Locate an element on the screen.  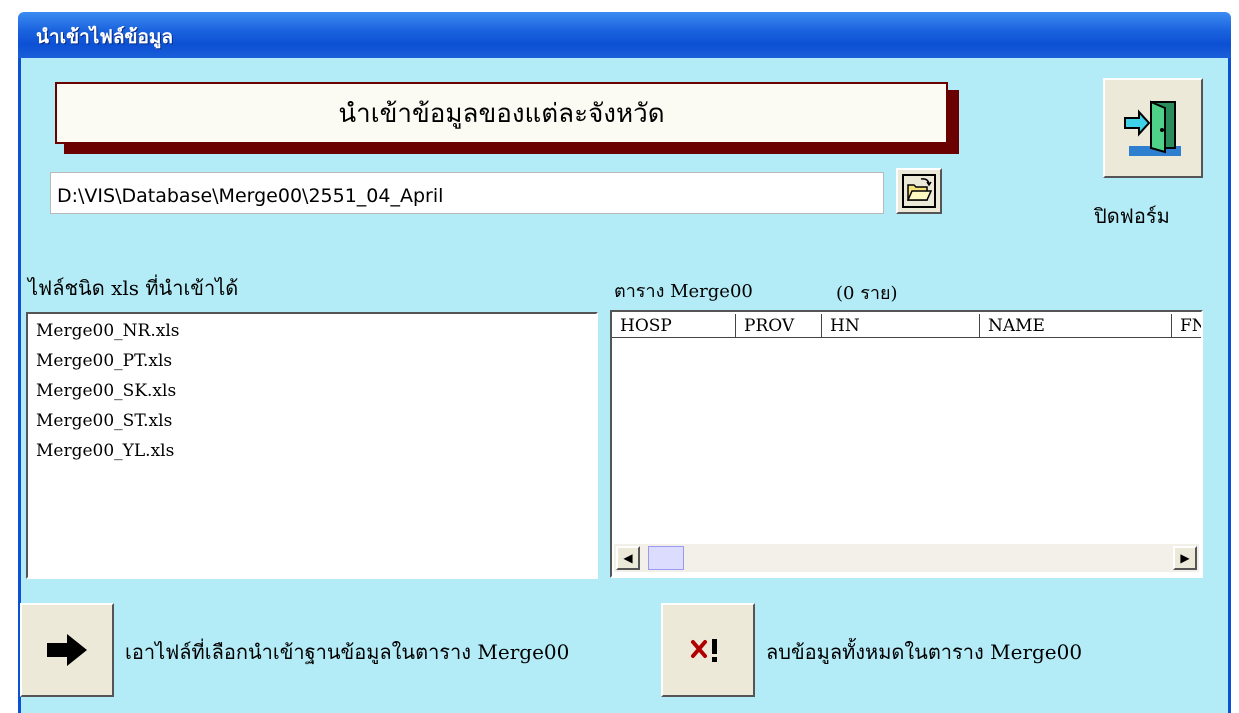
exit-door-icon is located at coordinates (1152, 128).